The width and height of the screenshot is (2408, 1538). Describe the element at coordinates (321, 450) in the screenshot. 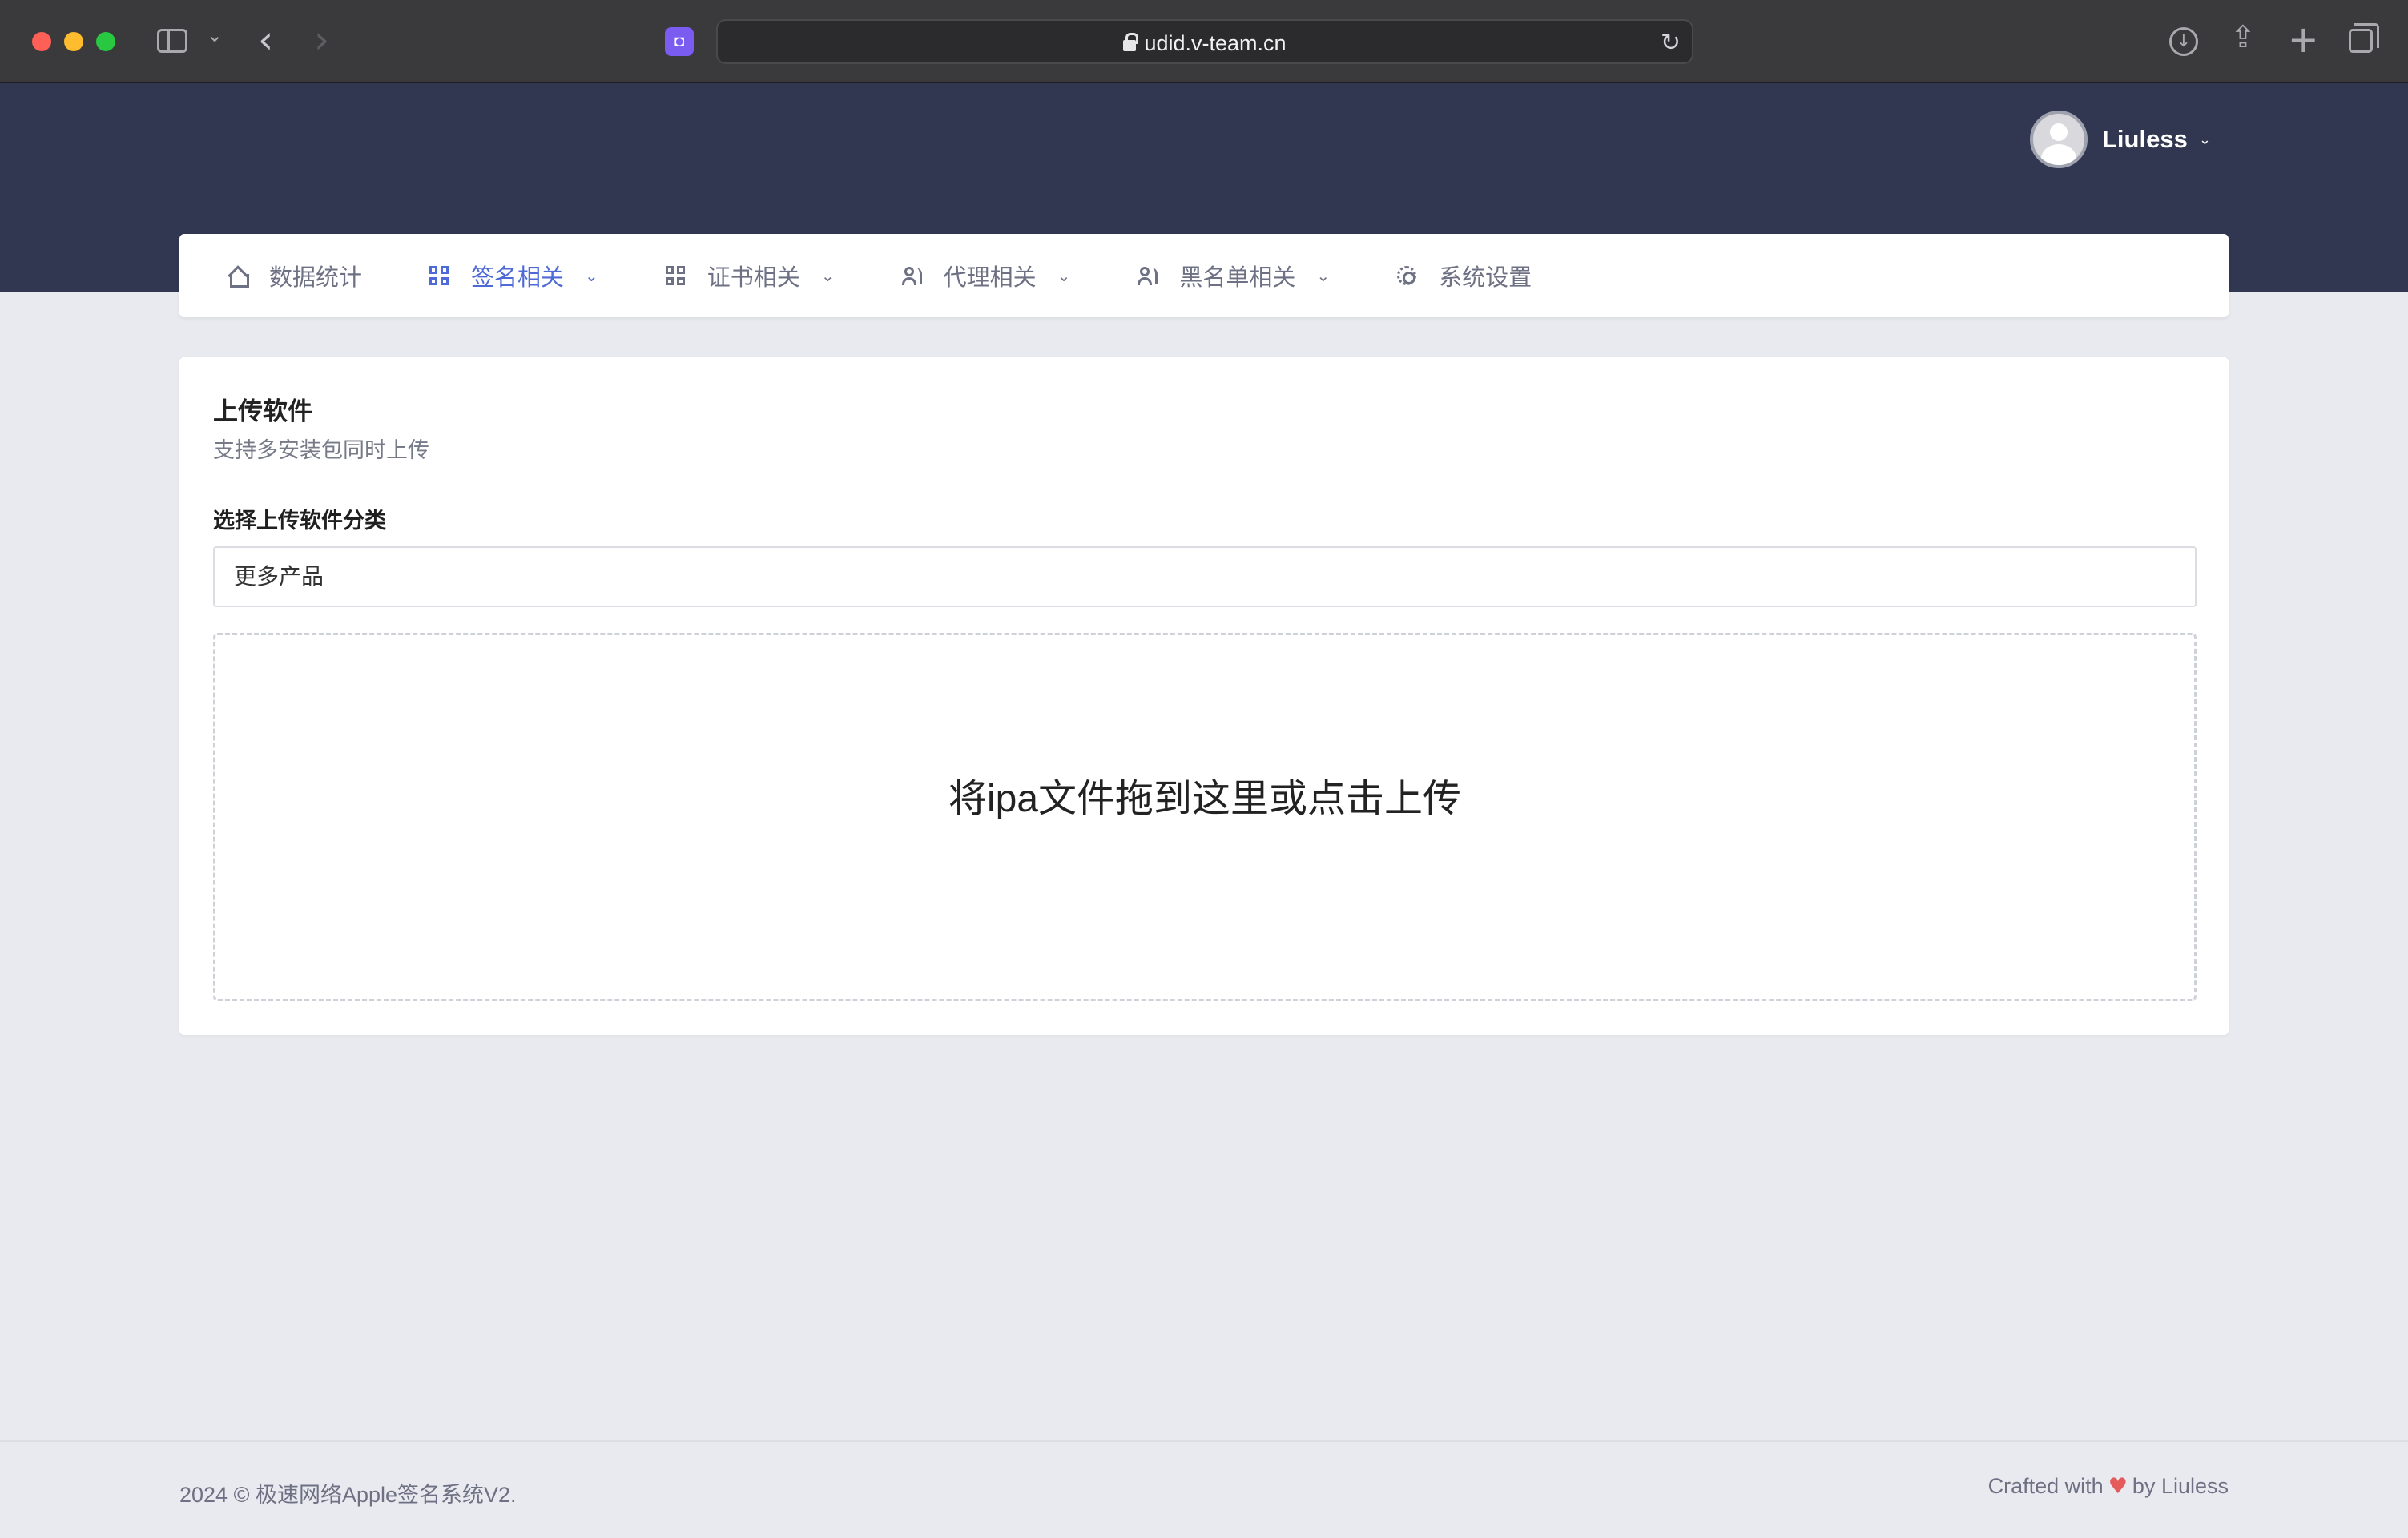

I see `card-subtitle: 支持多安装包同时上传` at that location.